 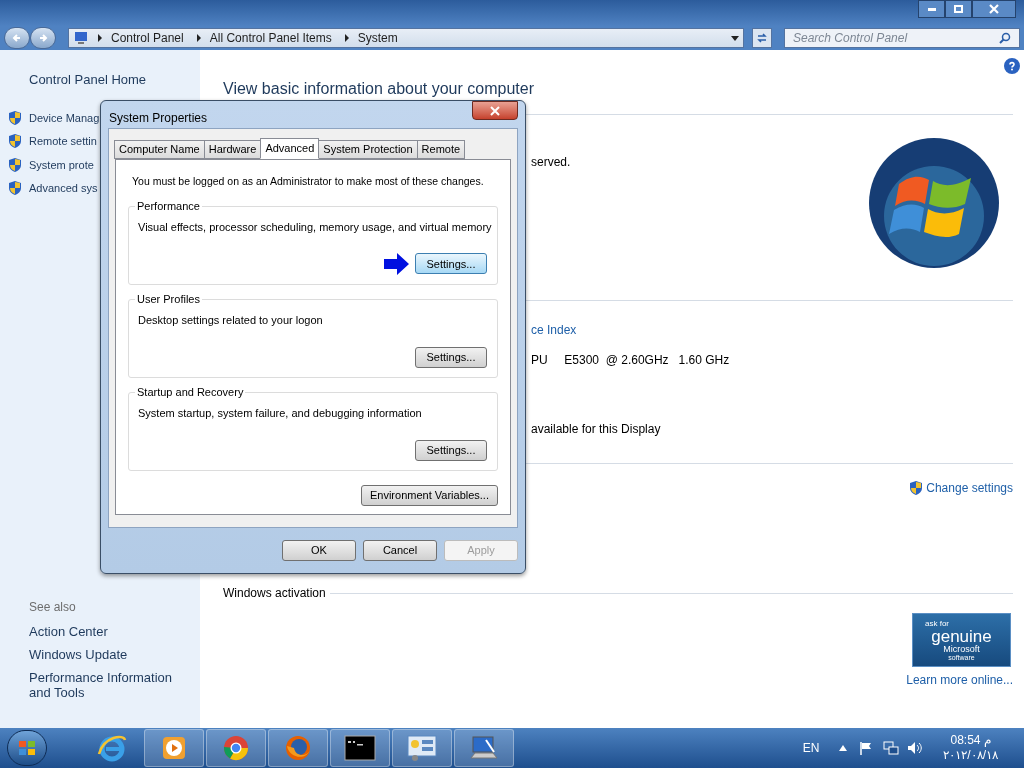 What do you see at coordinates (159, 149) in the screenshot?
I see `tab: Computer Name` at bounding box center [159, 149].